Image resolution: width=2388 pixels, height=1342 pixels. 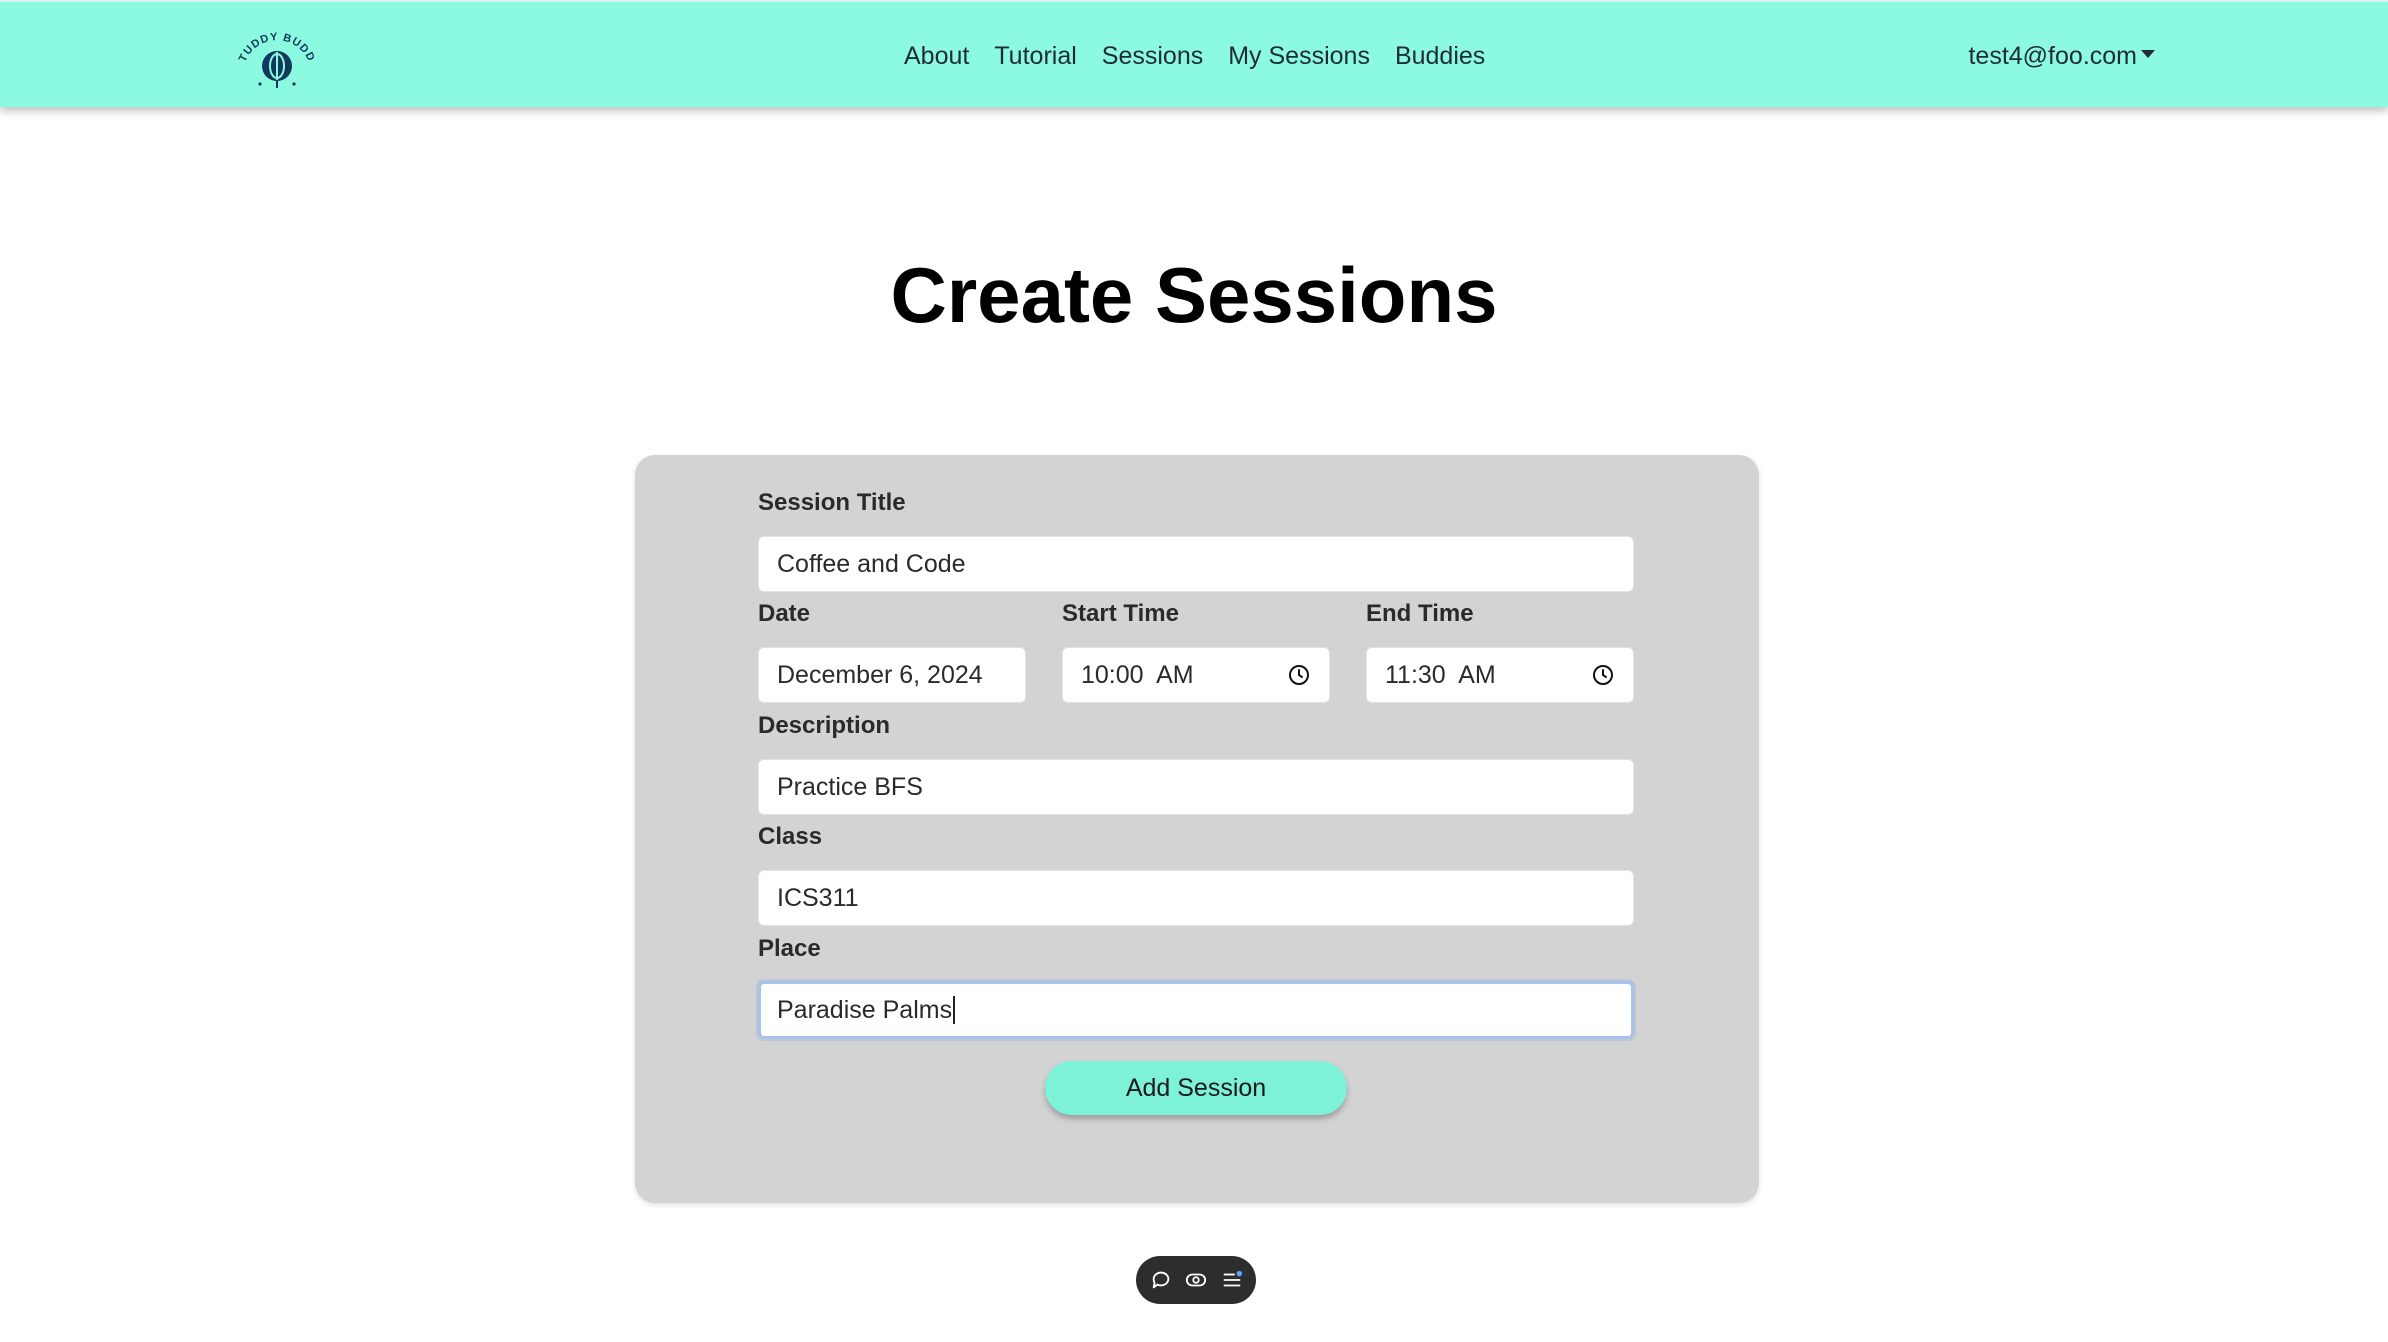 I want to click on start-time-label: Start Time, so click(x=1120, y=613).